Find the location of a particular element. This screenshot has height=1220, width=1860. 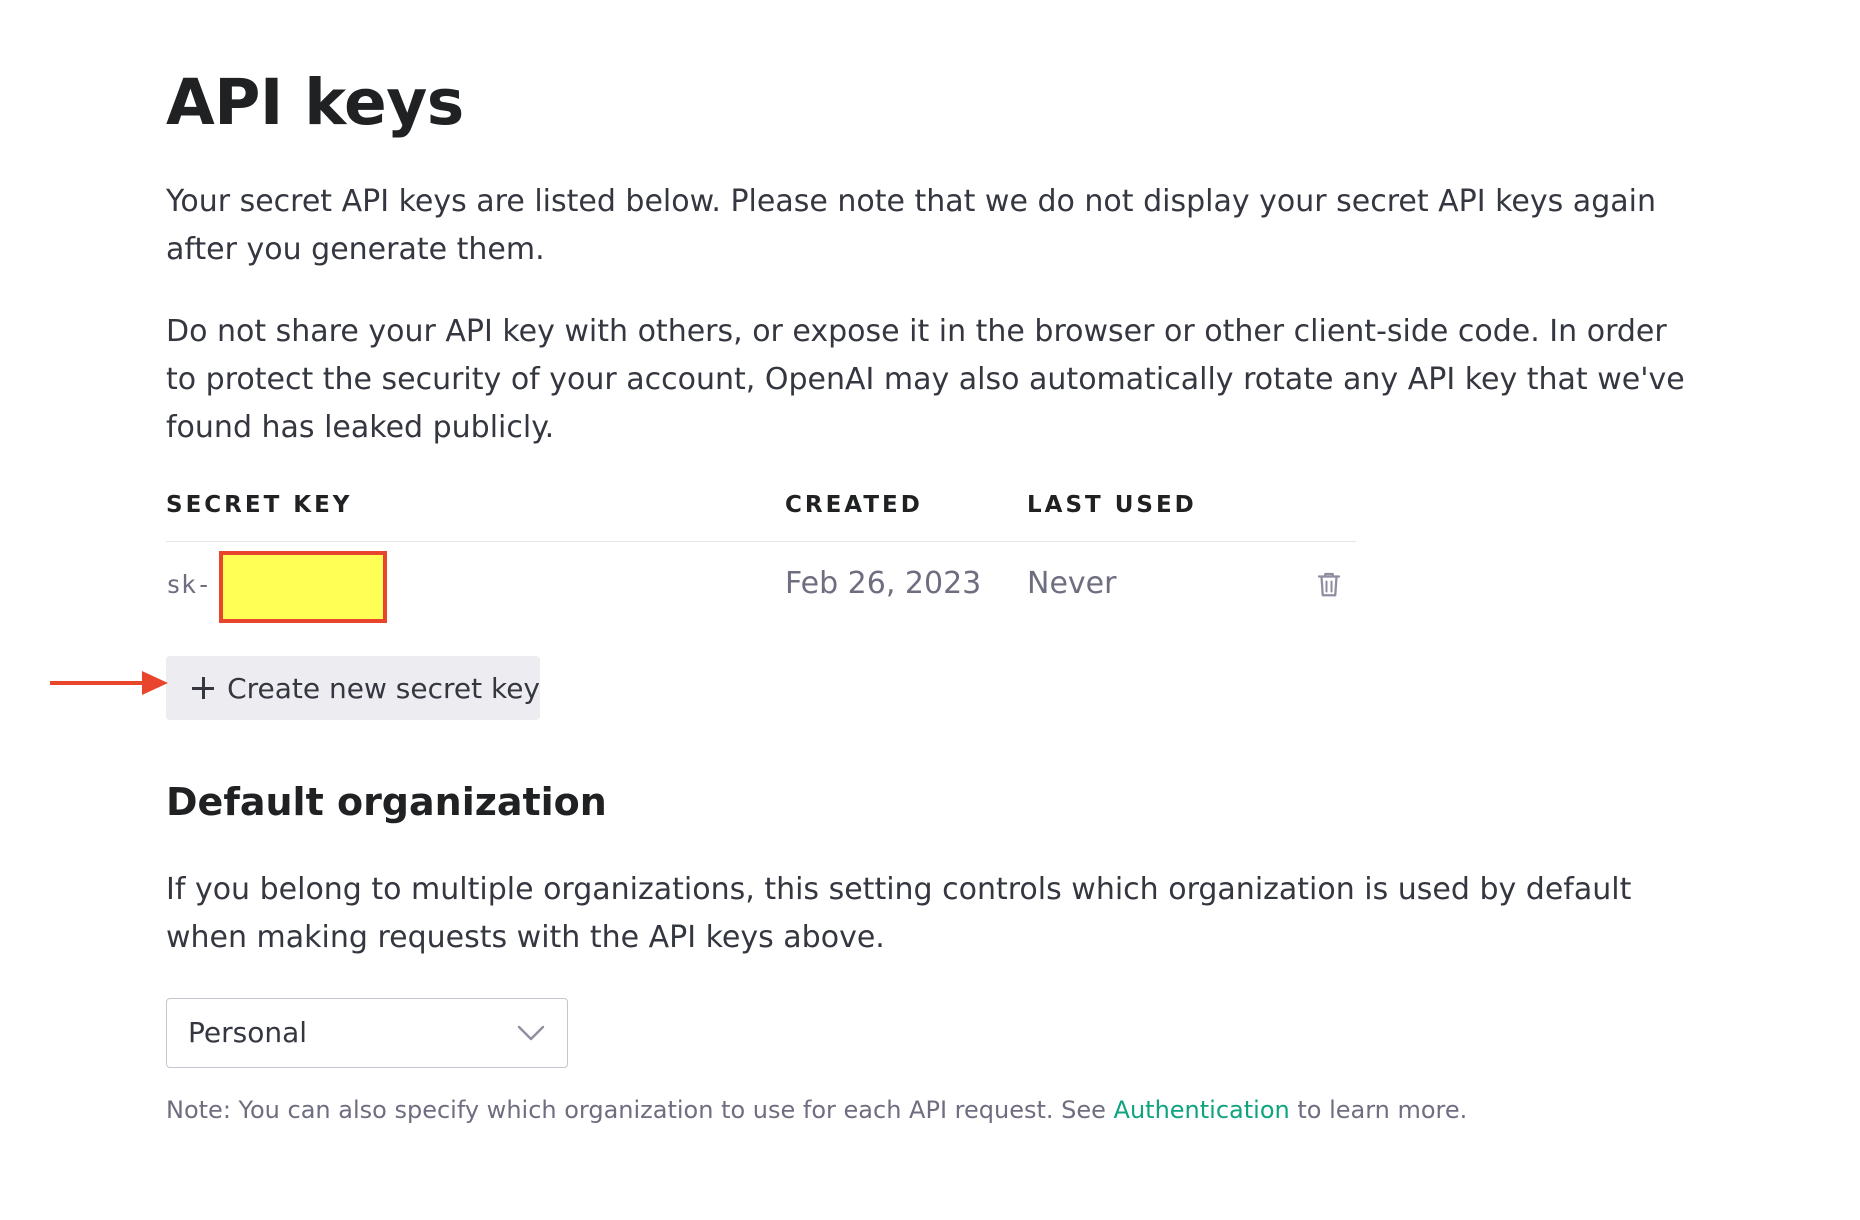

column-header-secret-key: SECRET KEY is located at coordinates (259, 505).